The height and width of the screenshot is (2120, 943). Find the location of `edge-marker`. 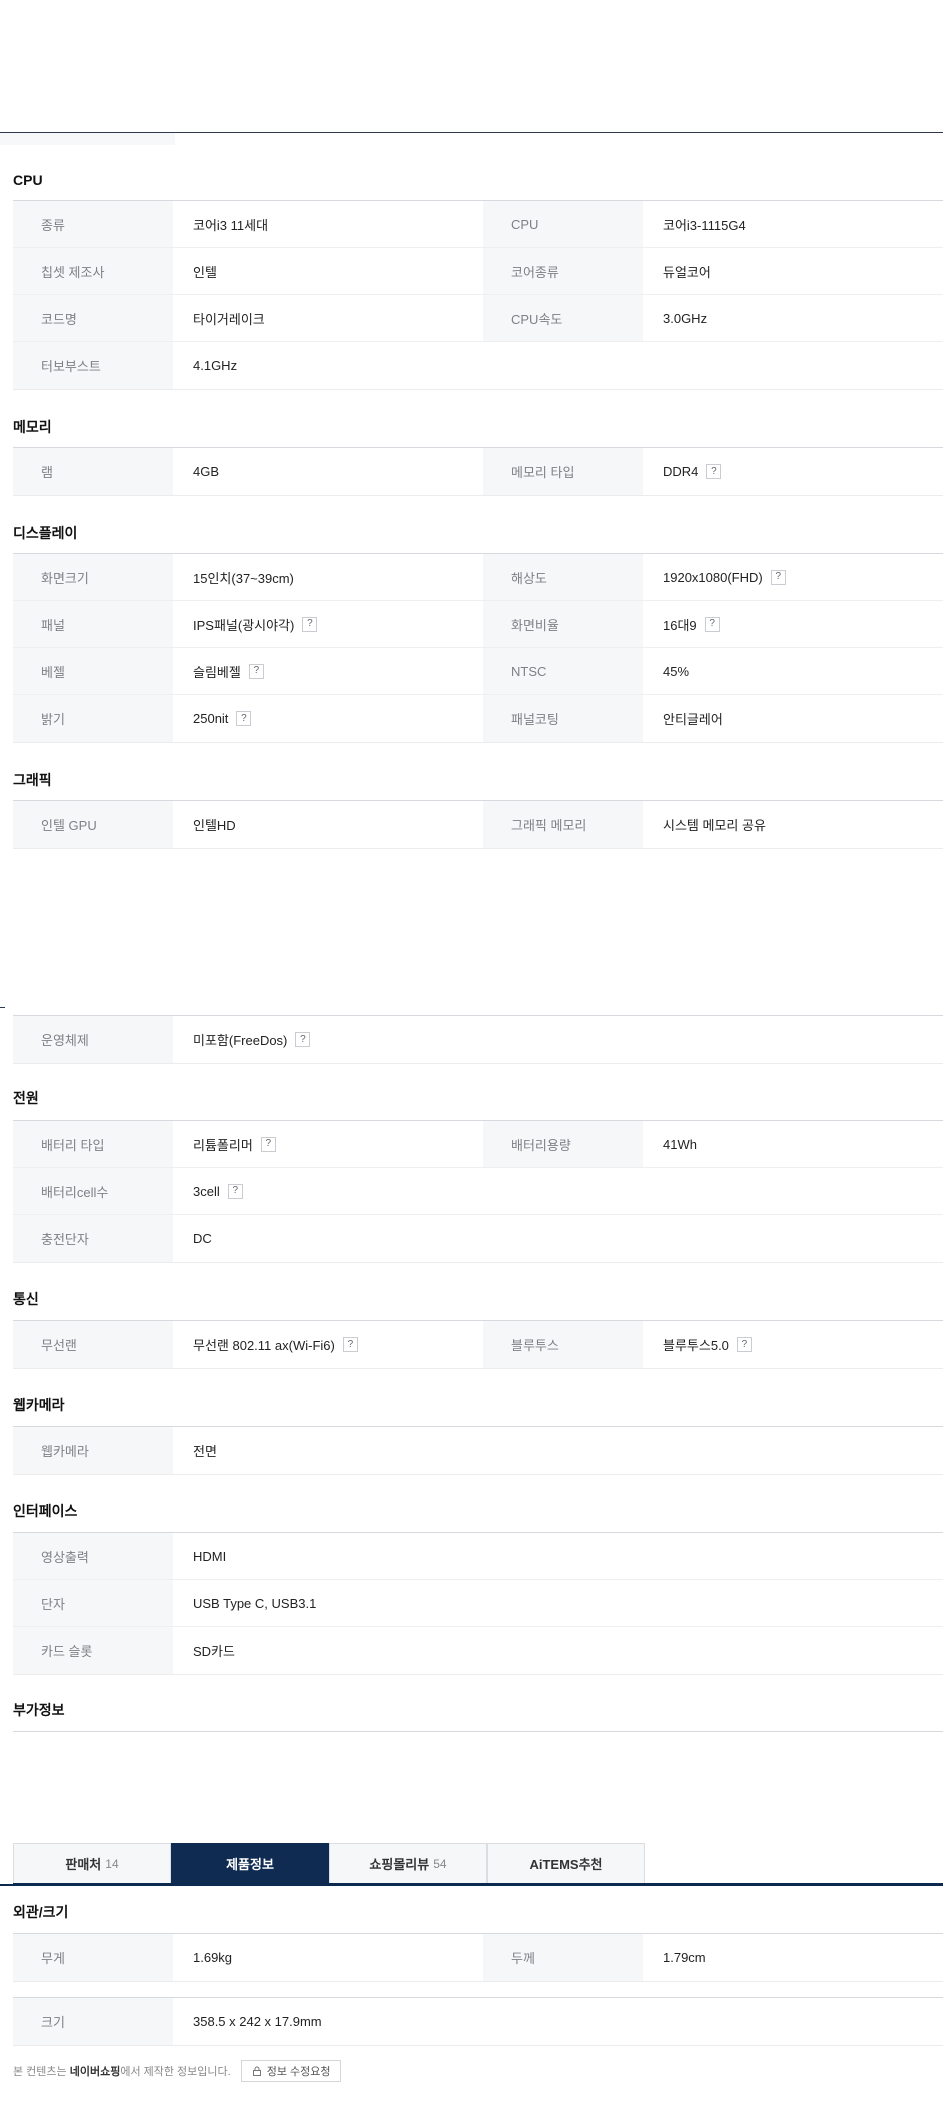

edge-marker is located at coordinates (2, 1007).